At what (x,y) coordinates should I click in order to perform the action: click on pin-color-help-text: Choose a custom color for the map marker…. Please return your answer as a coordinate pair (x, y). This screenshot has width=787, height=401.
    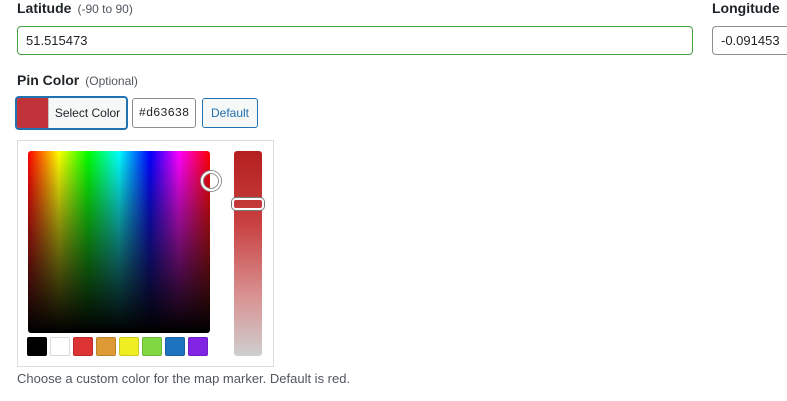
    Looking at the image, I should click on (184, 378).